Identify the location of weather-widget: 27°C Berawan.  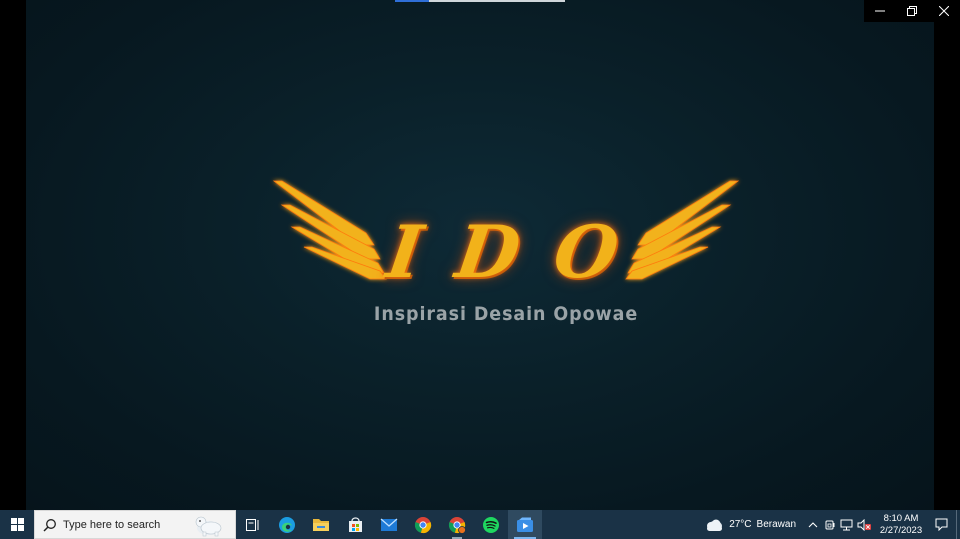
(750, 525).